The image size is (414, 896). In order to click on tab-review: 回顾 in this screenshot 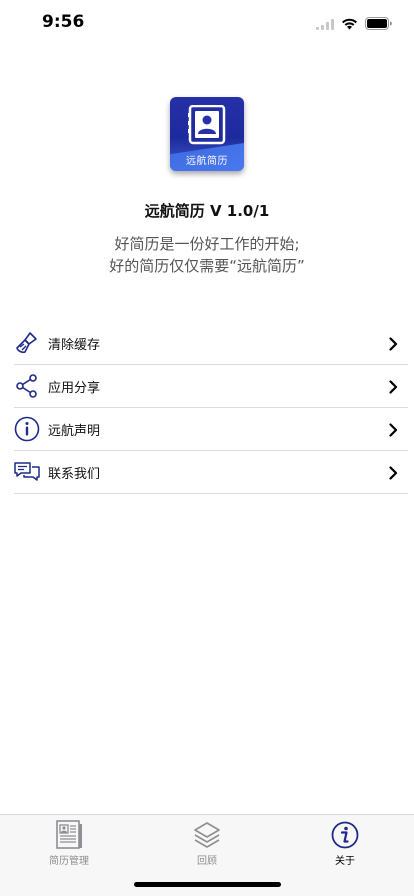, I will do `click(207, 843)`.